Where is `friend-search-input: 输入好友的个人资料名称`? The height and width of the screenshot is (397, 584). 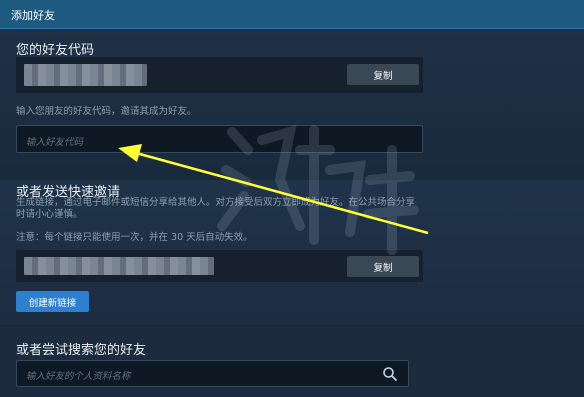 friend-search-input: 输入好友的个人资料名称 is located at coordinates (212, 373).